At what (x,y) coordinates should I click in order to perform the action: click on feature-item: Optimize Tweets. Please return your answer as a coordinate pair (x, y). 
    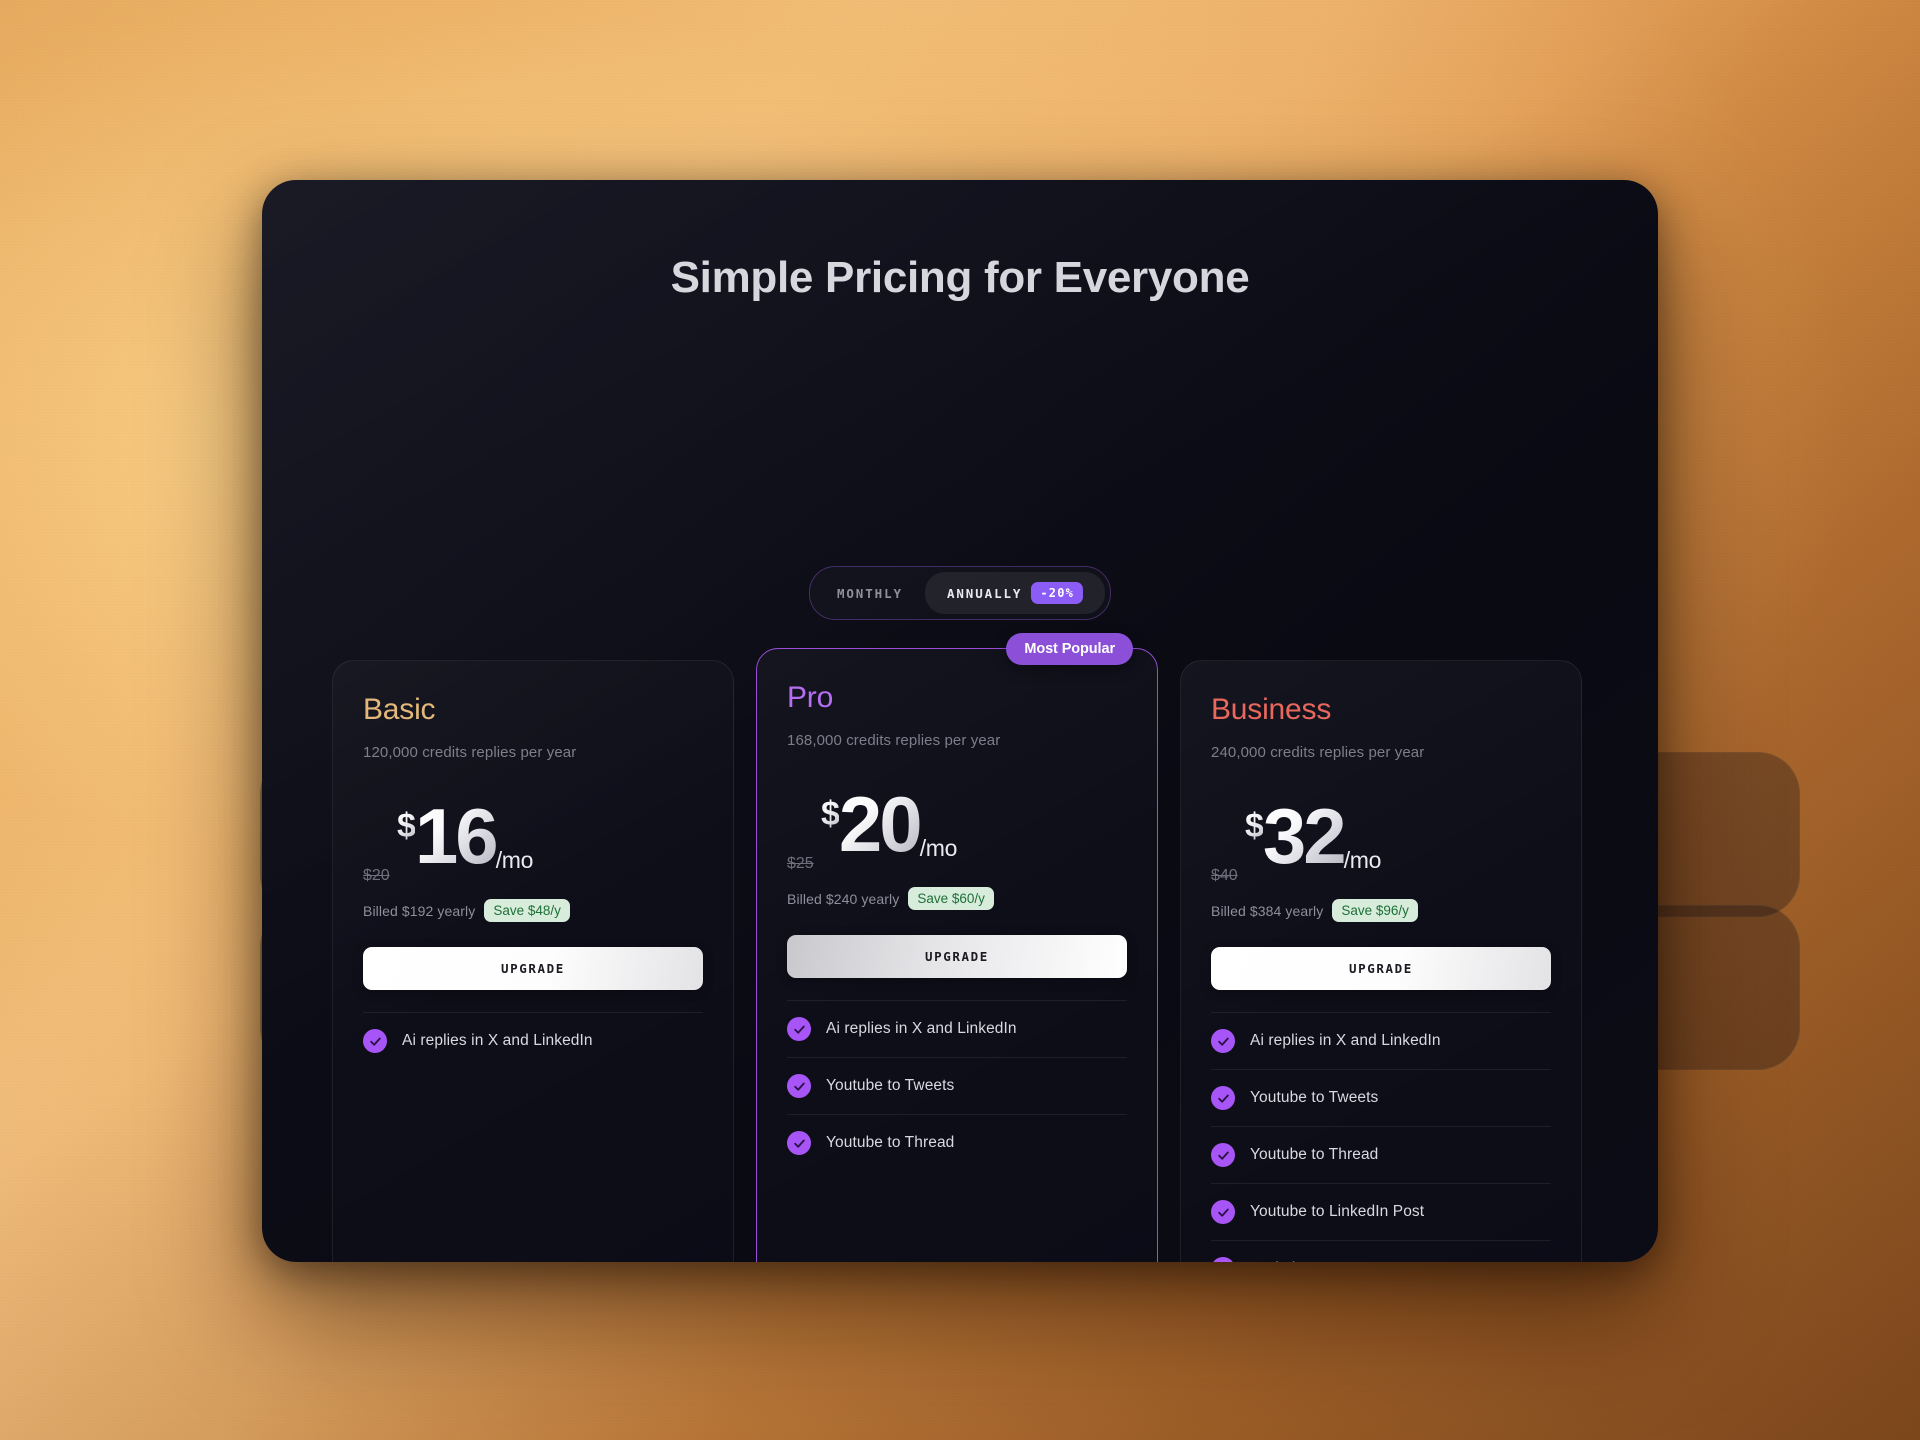
    Looking at the image, I should click on (1381, 1251).